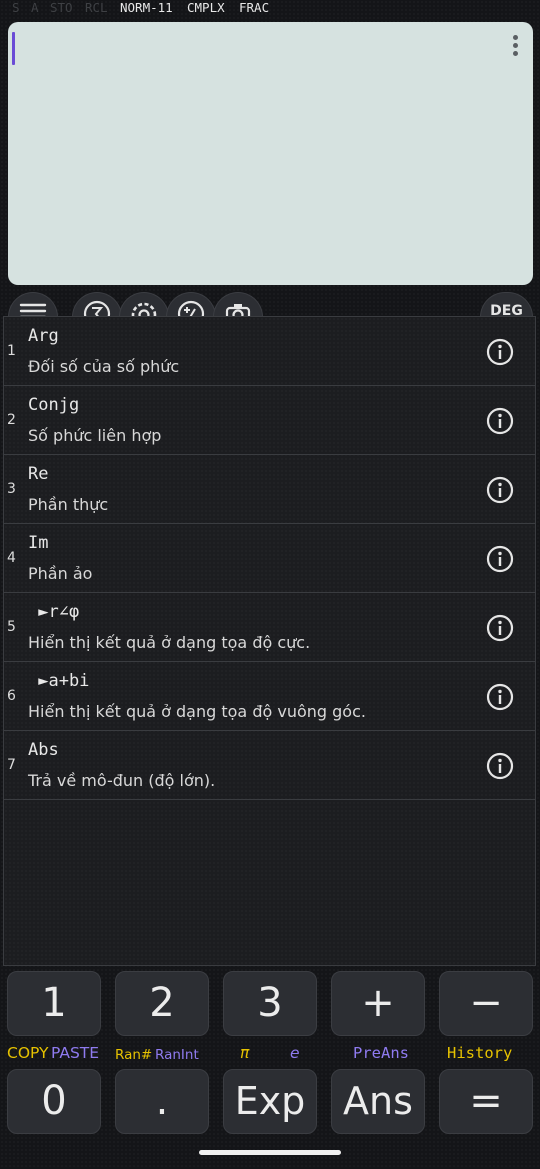 The width and height of the screenshot is (540, 1169). What do you see at coordinates (38, 474) in the screenshot?
I see `item-name: Re` at bounding box center [38, 474].